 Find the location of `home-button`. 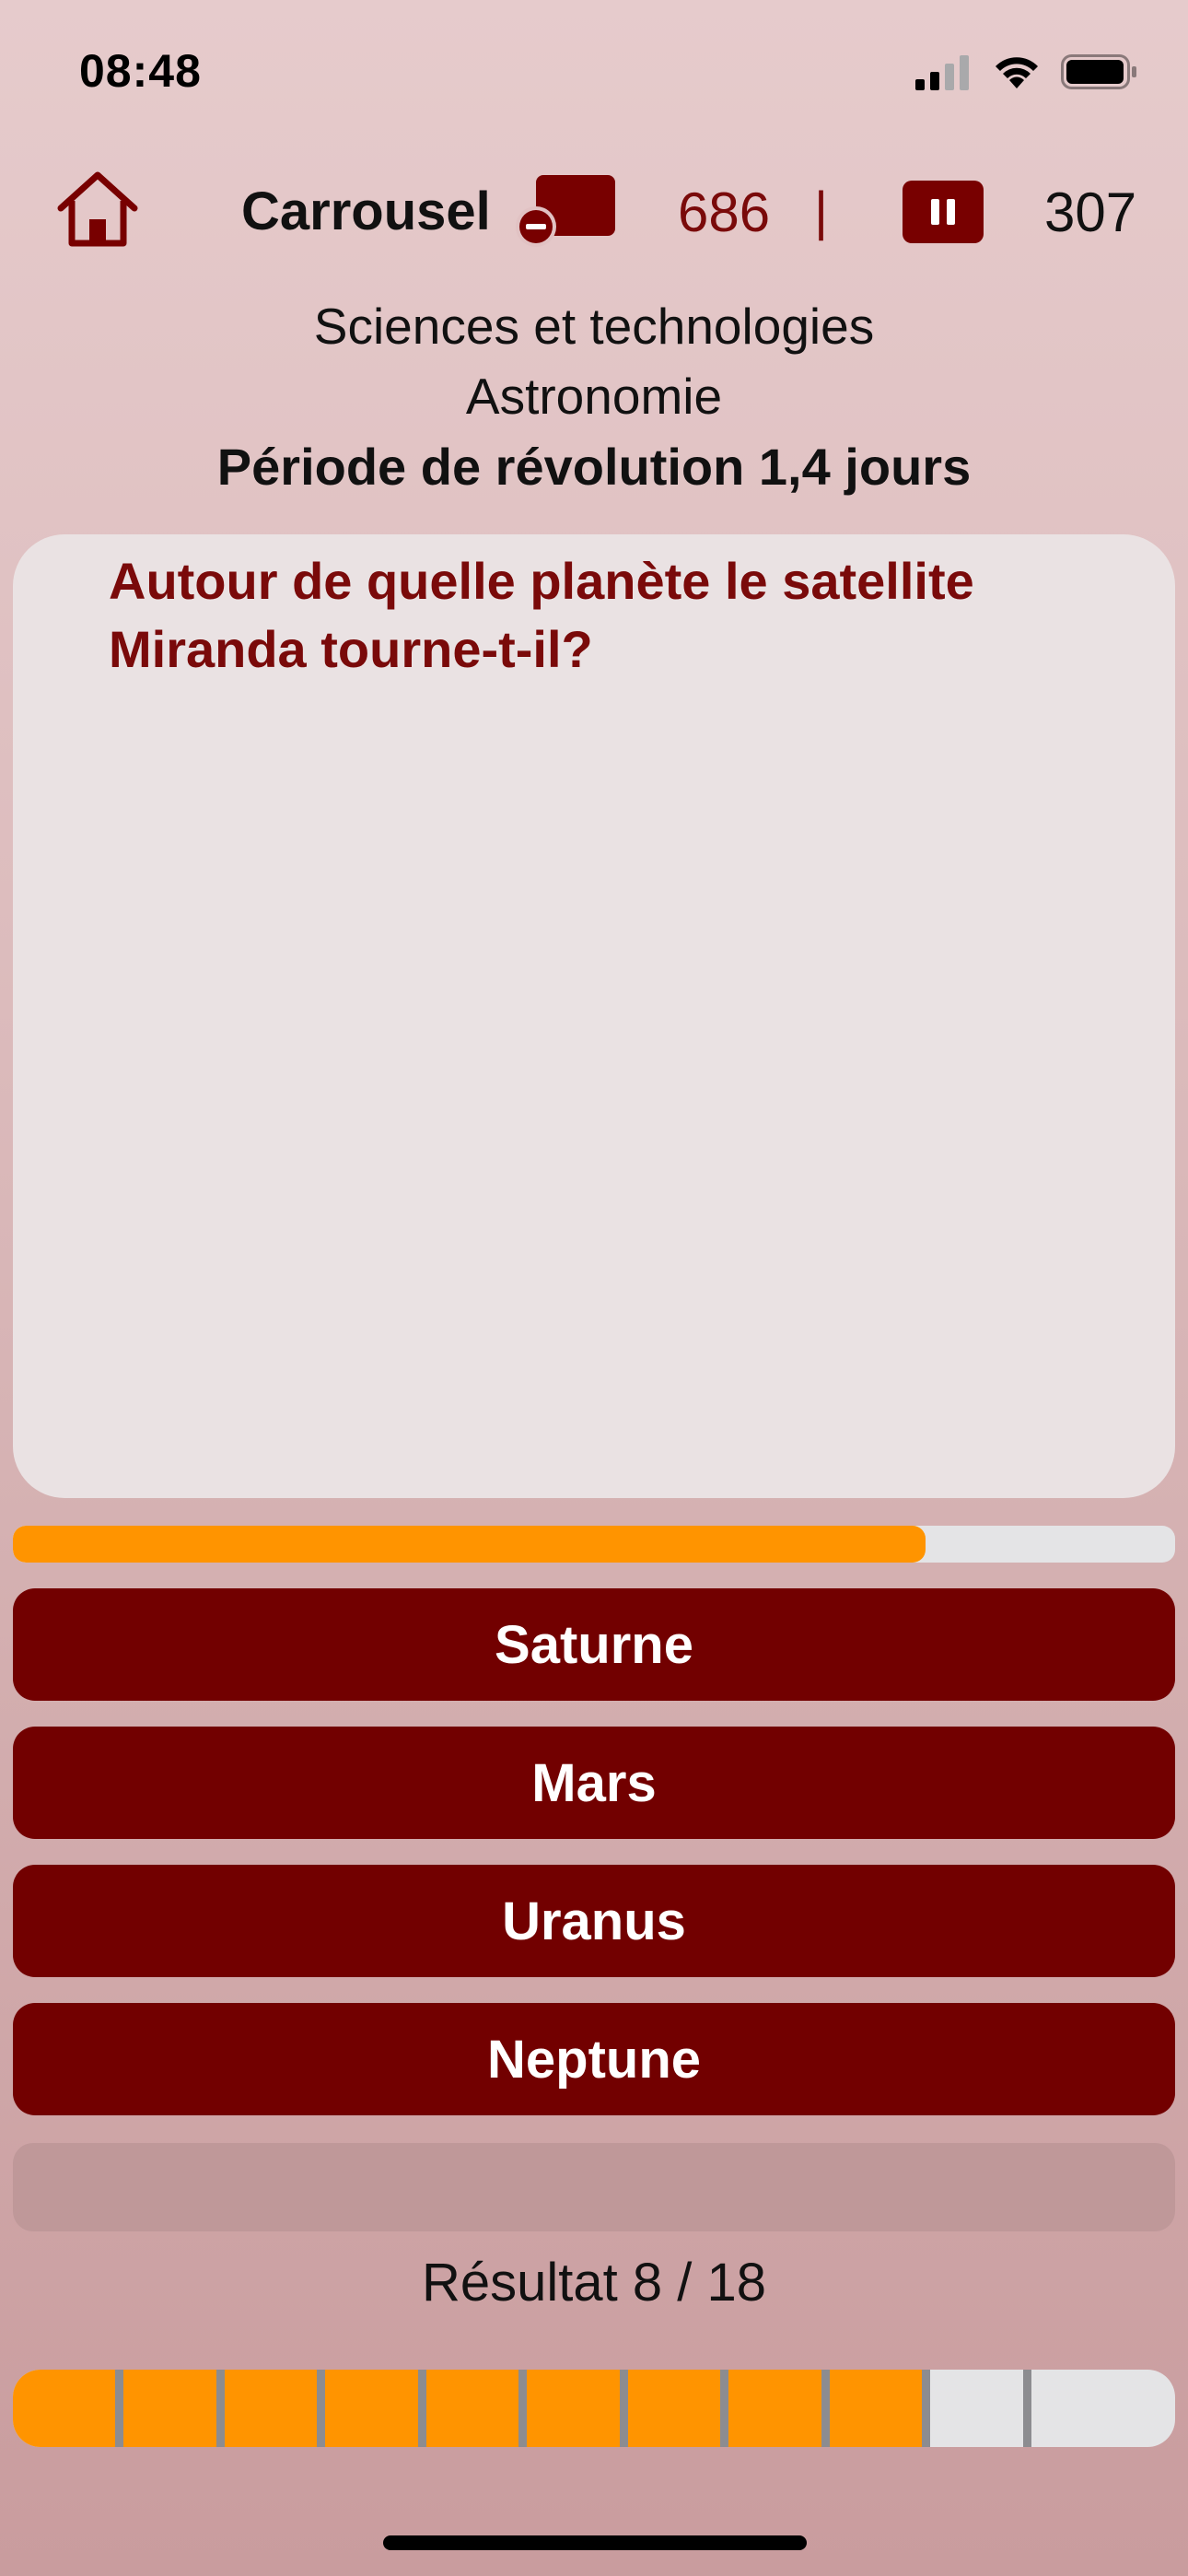

home-button is located at coordinates (97, 210).